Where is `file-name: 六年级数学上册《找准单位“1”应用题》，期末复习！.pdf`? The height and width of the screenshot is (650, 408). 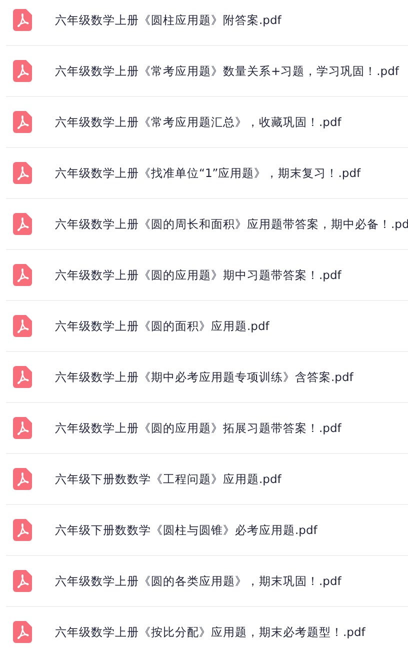 file-name: 六年级数学上册《找准单位“1”应用题》，期末复习！.pdf is located at coordinates (208, 173).